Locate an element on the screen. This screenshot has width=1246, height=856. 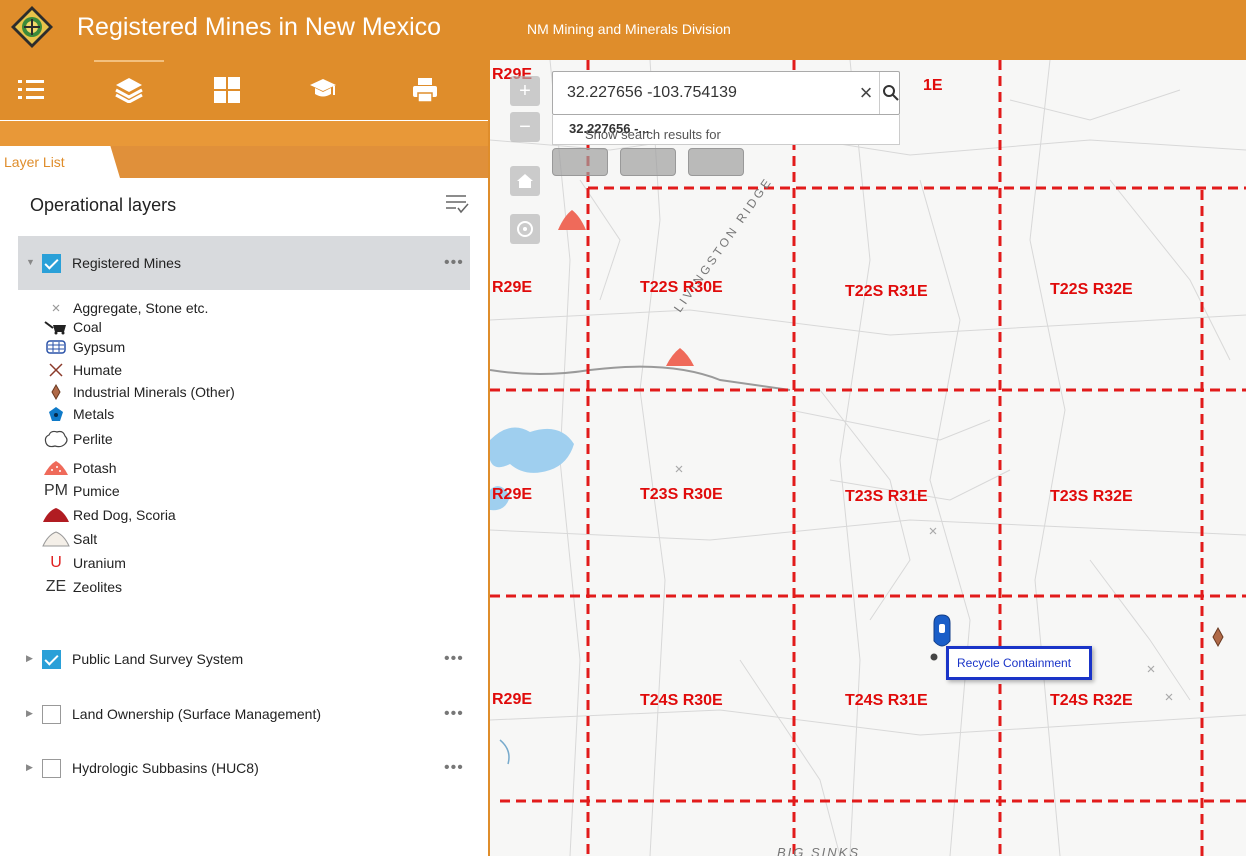
legend-label: Gypsum is located at coordinates (99, 347).